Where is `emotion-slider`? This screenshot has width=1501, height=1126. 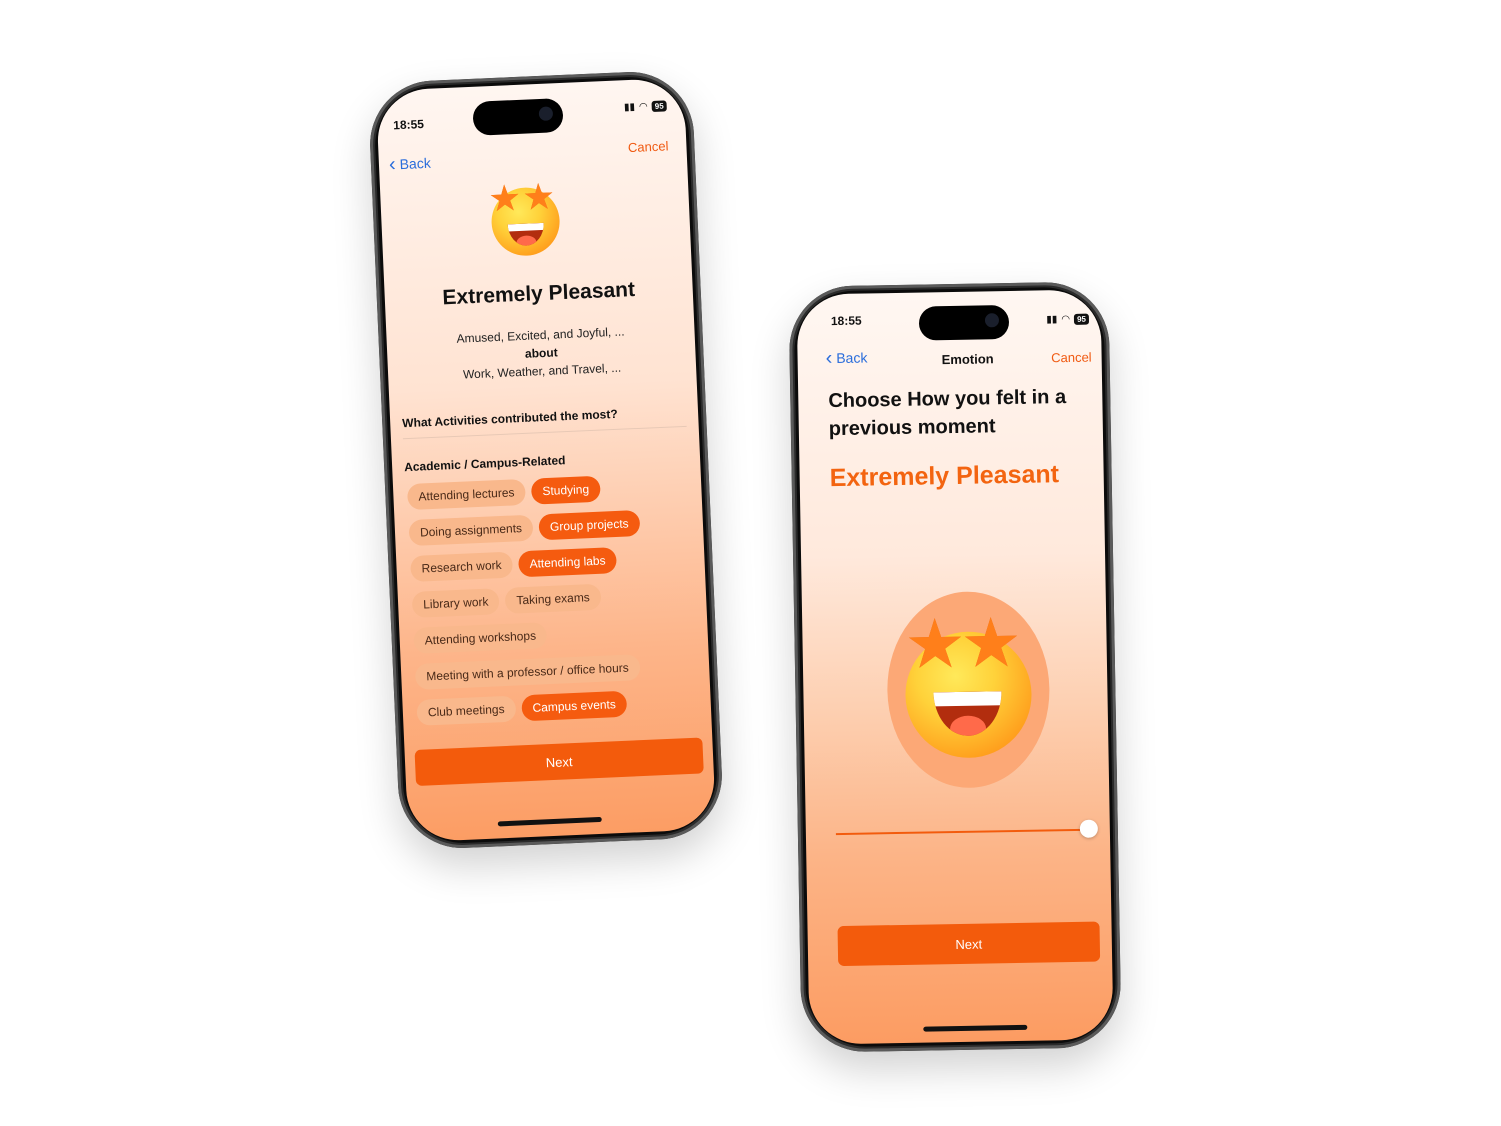 emotion-slider is located at coordinates (966, 832).